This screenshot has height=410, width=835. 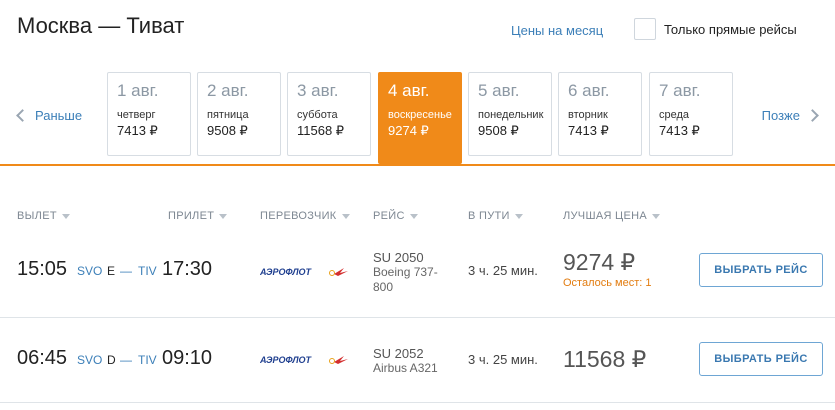 I want to click on prev-dates-label: Раньше, so click(x=59, y=115).